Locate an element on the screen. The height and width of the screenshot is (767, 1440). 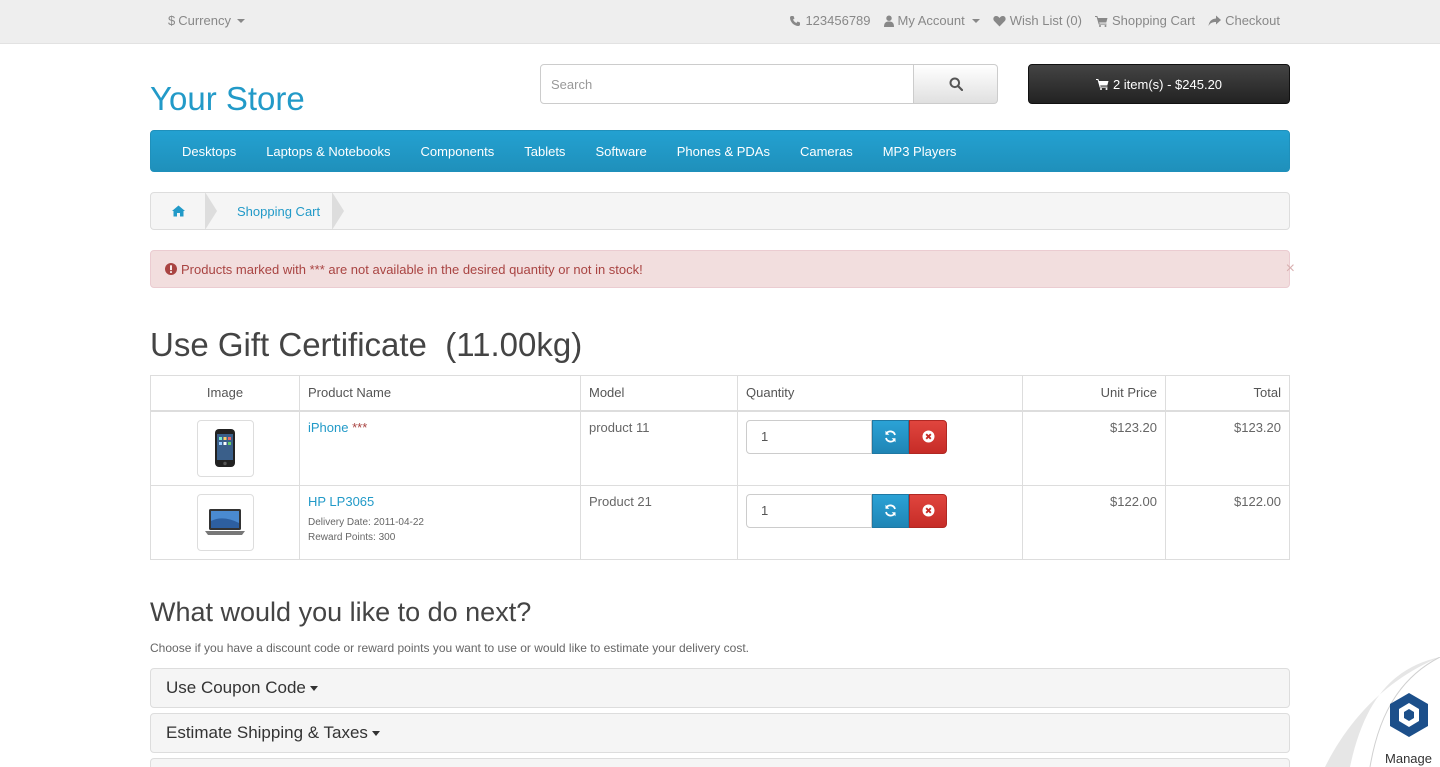
cart-summary-label: 2 item(s) - $245.20 is located at coordinates (1167, 84).